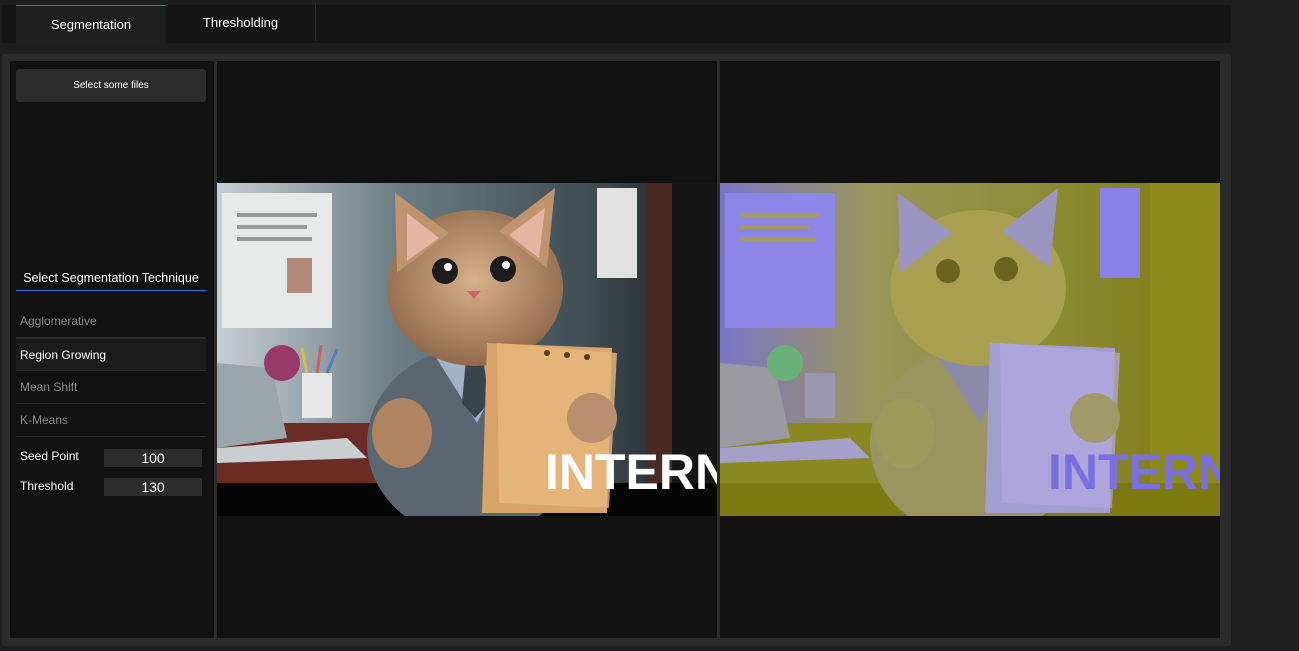  I want to click on tab-thresholding: Thresholding, so click(241, 22).